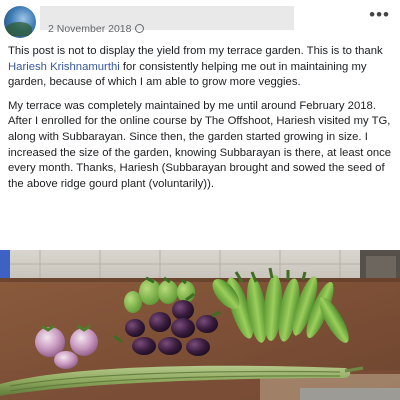  I want to click on more-options-icon: •••, so click(379, 14).